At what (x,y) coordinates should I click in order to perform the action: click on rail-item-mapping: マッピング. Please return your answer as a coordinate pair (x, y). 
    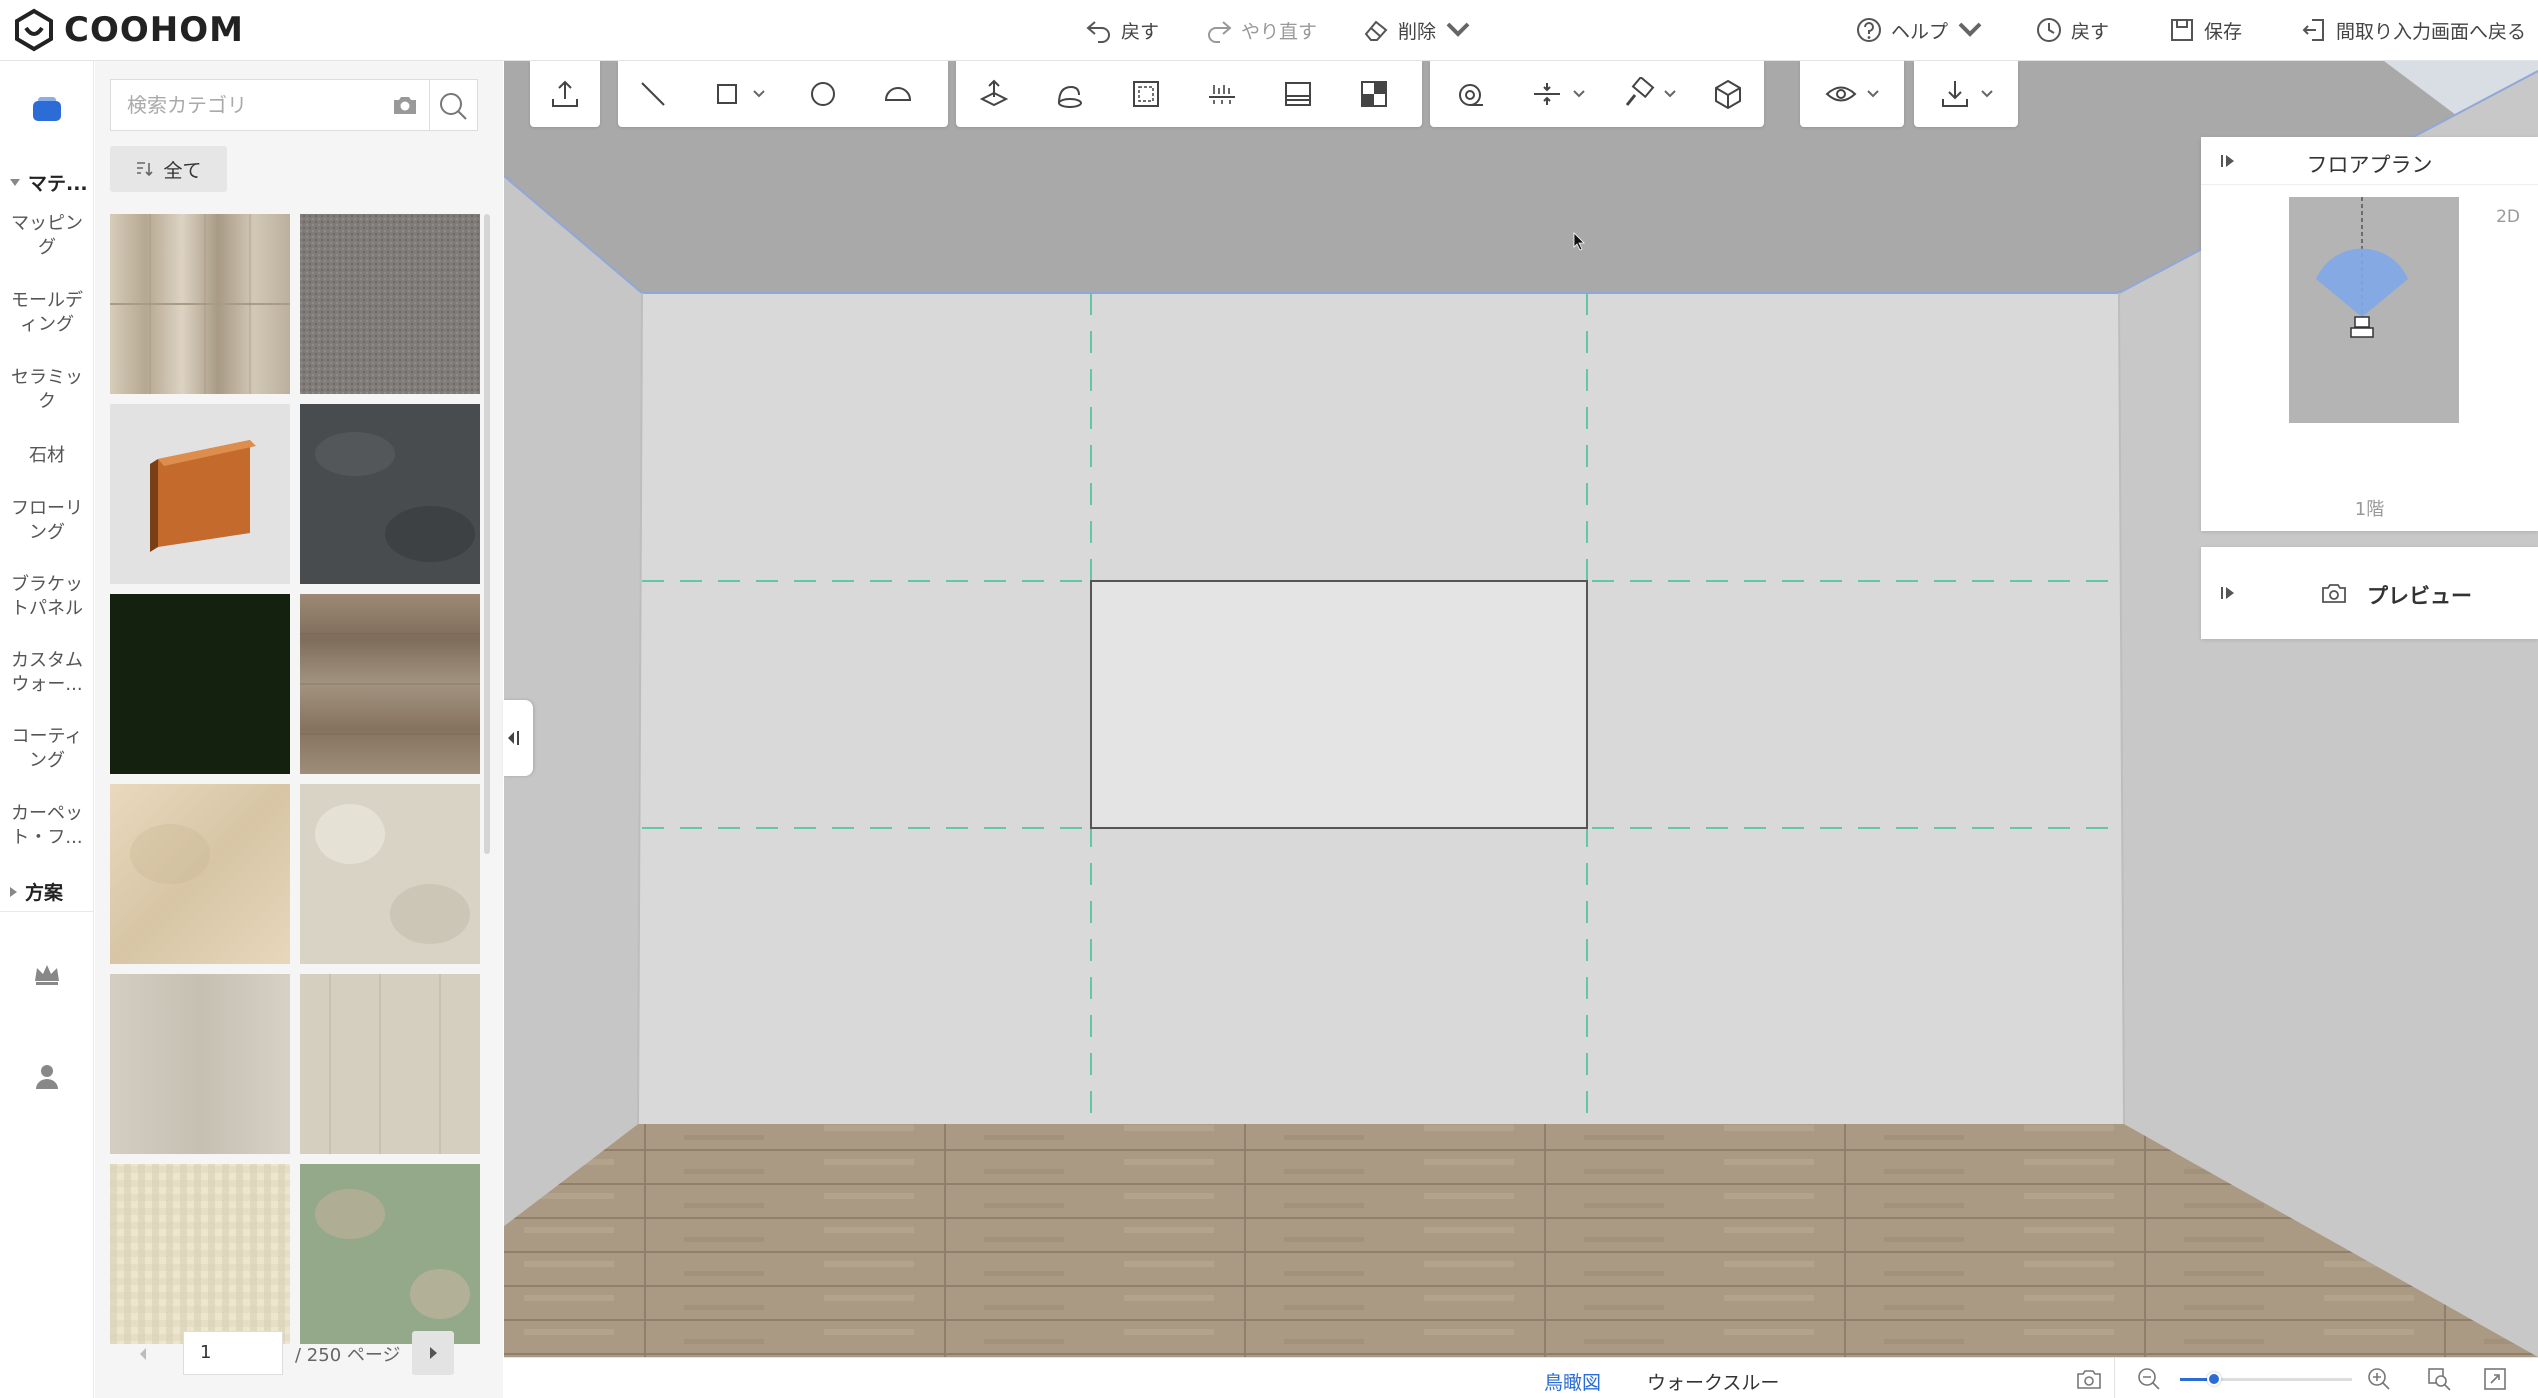
    Looking at the image, I should click on (47, 236).